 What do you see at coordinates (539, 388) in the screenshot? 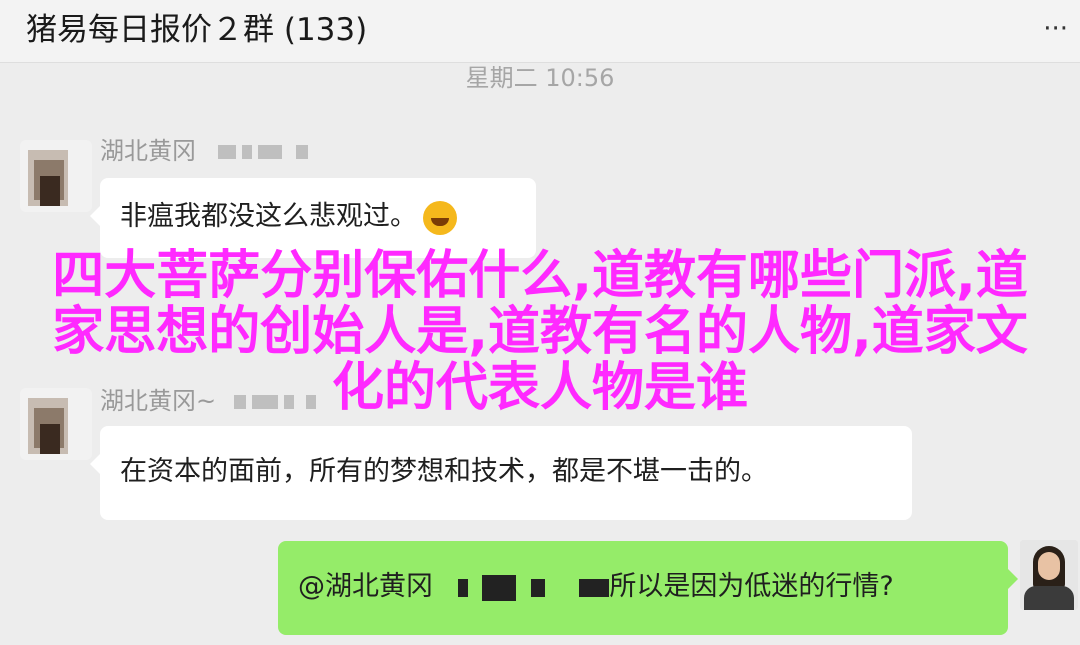
I see `overlay-line-3: 化的代表人物是谁` at bounding box center [539, 388].